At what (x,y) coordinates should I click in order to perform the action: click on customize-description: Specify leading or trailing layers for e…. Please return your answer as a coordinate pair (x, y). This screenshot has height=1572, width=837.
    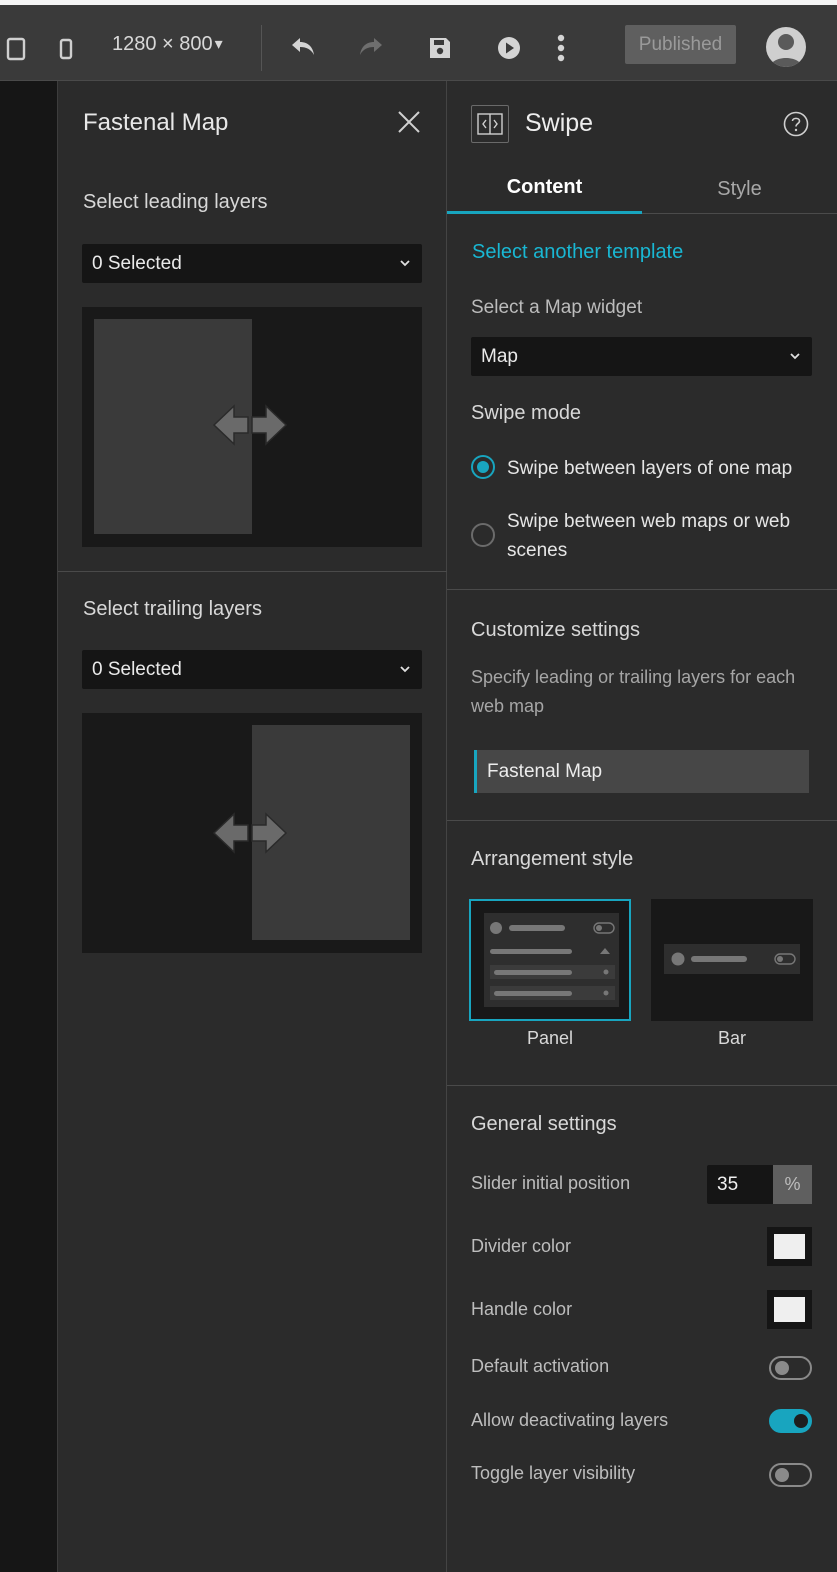
    Looking at the image, I should click on (633, 691).